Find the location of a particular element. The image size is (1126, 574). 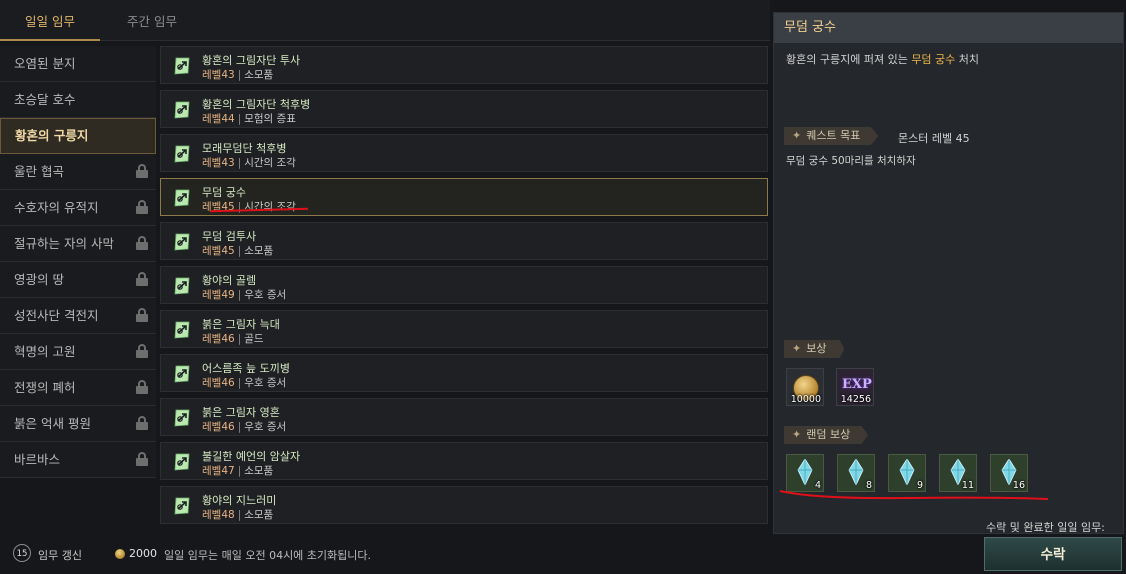

region-item: 영광의 땅 is located at coordinates (78, 280).